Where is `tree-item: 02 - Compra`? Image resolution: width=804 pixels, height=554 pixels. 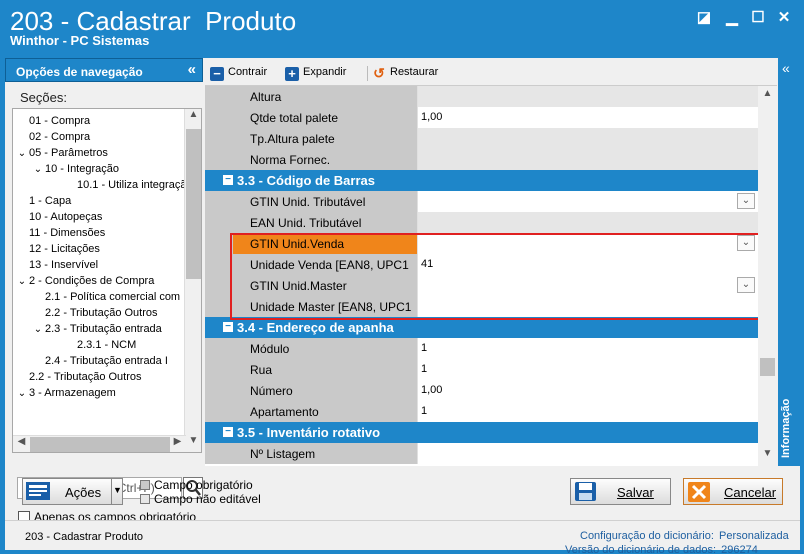
tree-item: 02 - Compra is located at coordinates (52, 137).